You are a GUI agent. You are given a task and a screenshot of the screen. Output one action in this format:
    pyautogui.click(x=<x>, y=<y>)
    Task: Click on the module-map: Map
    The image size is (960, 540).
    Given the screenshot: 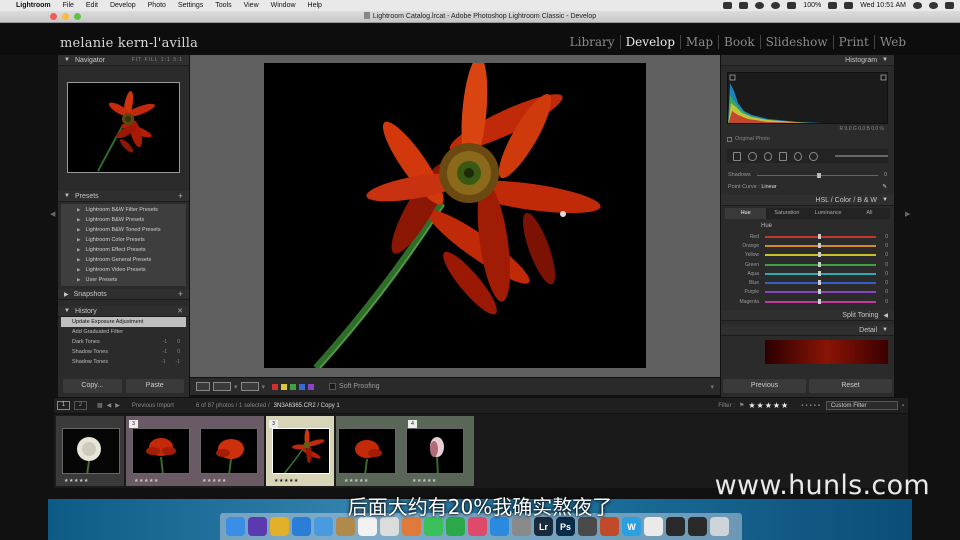 What is the action you would take?
    pyautogui.click(x=700, y=42)
    